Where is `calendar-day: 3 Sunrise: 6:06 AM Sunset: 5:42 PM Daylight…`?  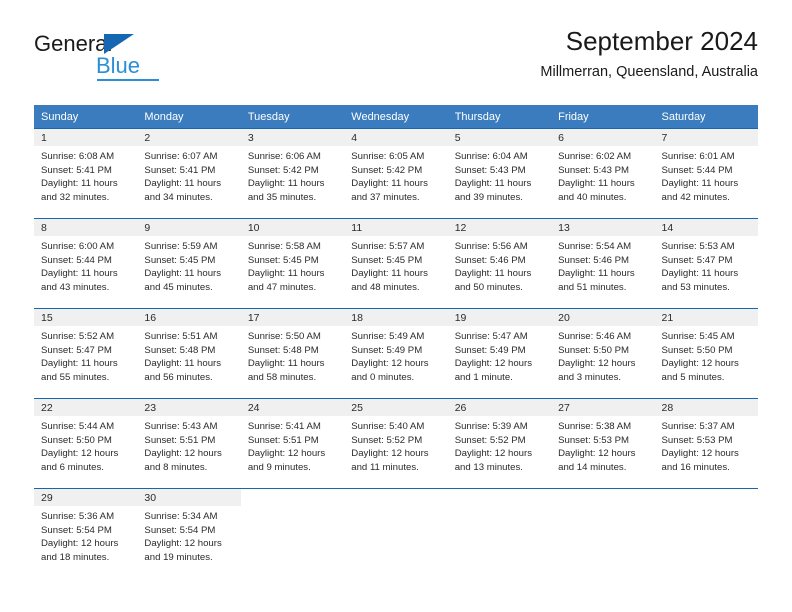 calendar-day: 3 Sunrise: 6:06 AM Sunset: 5:42 PM Daylight… is located at coordinates (292, 173).